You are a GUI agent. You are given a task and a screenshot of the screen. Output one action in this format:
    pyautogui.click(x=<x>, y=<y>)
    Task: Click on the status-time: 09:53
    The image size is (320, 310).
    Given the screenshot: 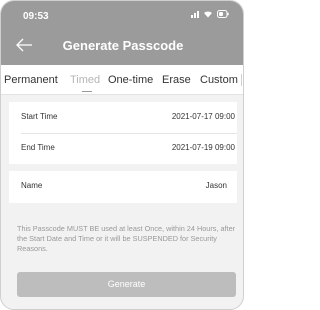 What is the action you would take?
    pyautogui.click(x=36, y=16)
    